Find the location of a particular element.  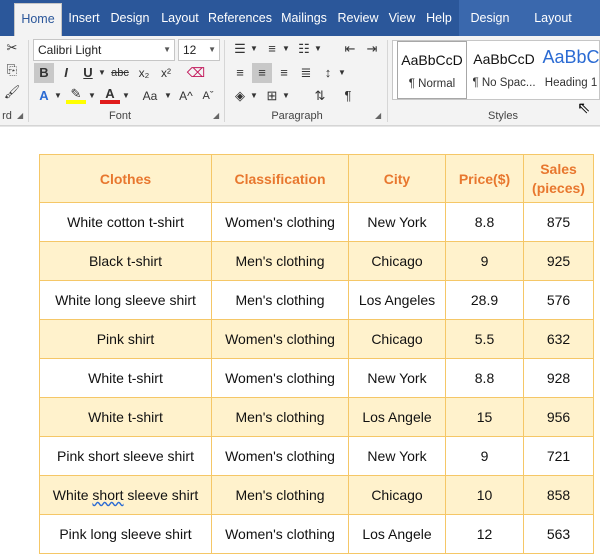

justify-icon: ≣ is located at coordinates (306, 73).